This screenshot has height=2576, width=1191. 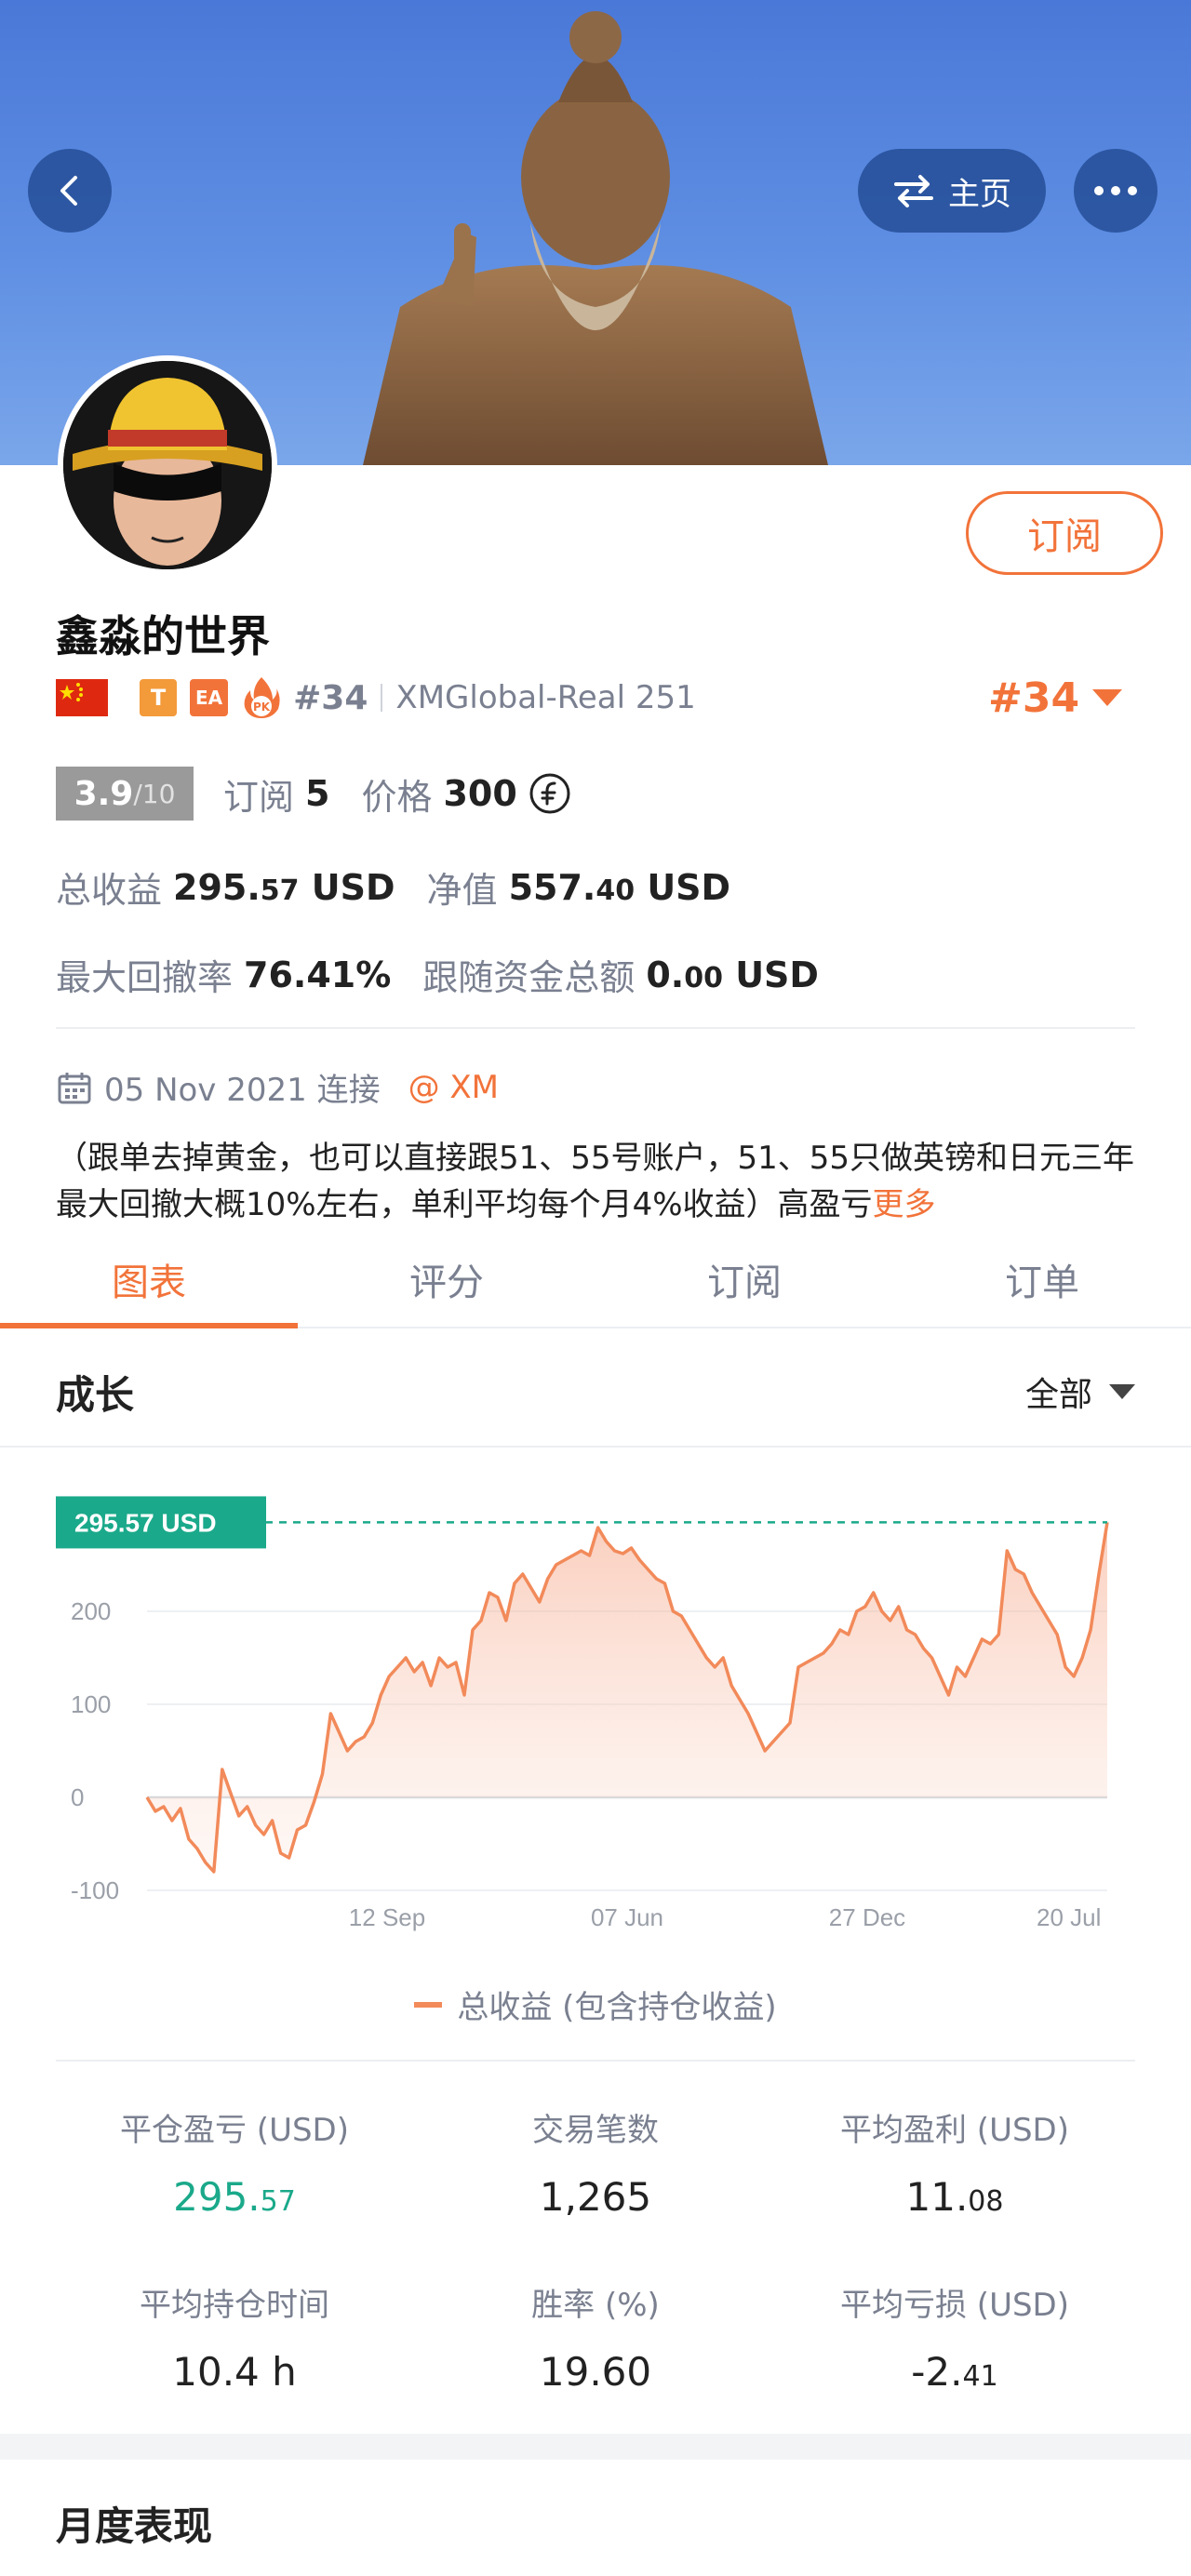 What do you see at coordinates (954, 2197) in the screenshot?
I see `metric-value: 11.08` at bounding box center [954, 2197].